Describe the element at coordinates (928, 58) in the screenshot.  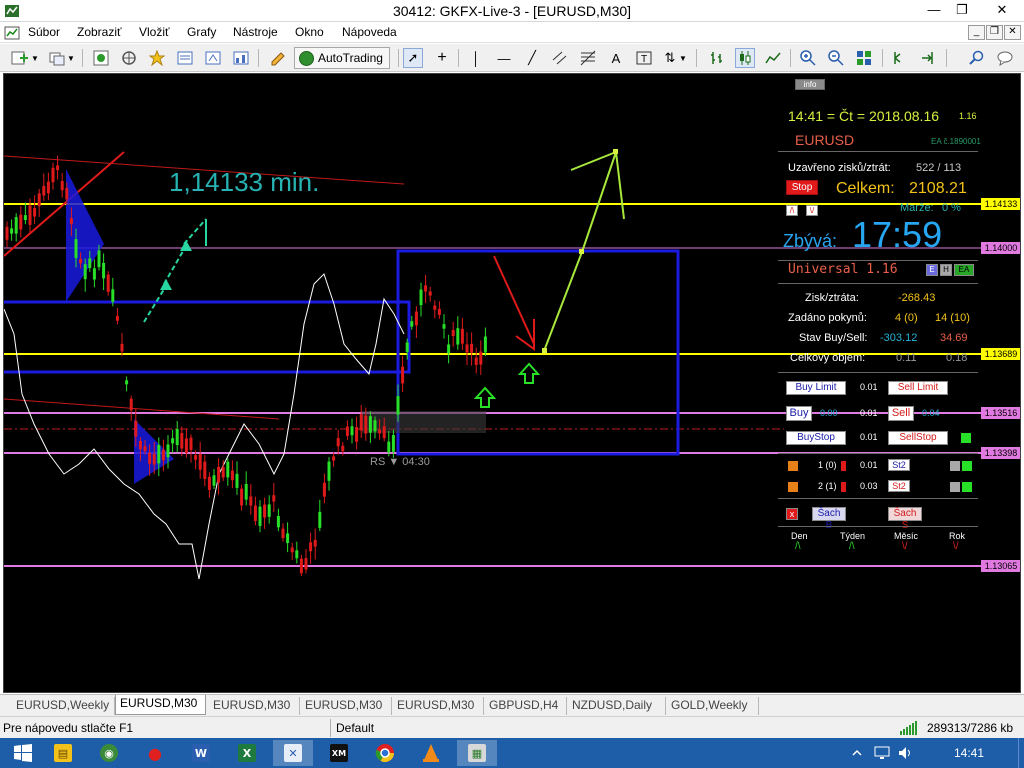
I see `autoscroll-icon` at that location.